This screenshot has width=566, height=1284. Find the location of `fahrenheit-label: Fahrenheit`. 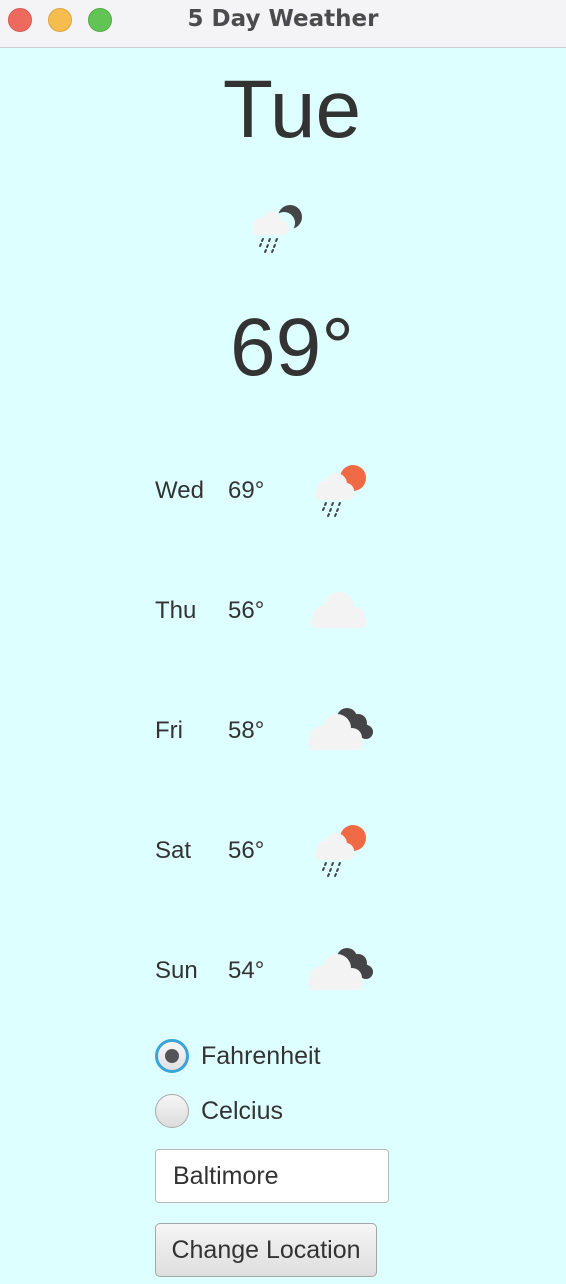

fahrenheit-label: Fahrenheit is located at coordinates (261, 1056).